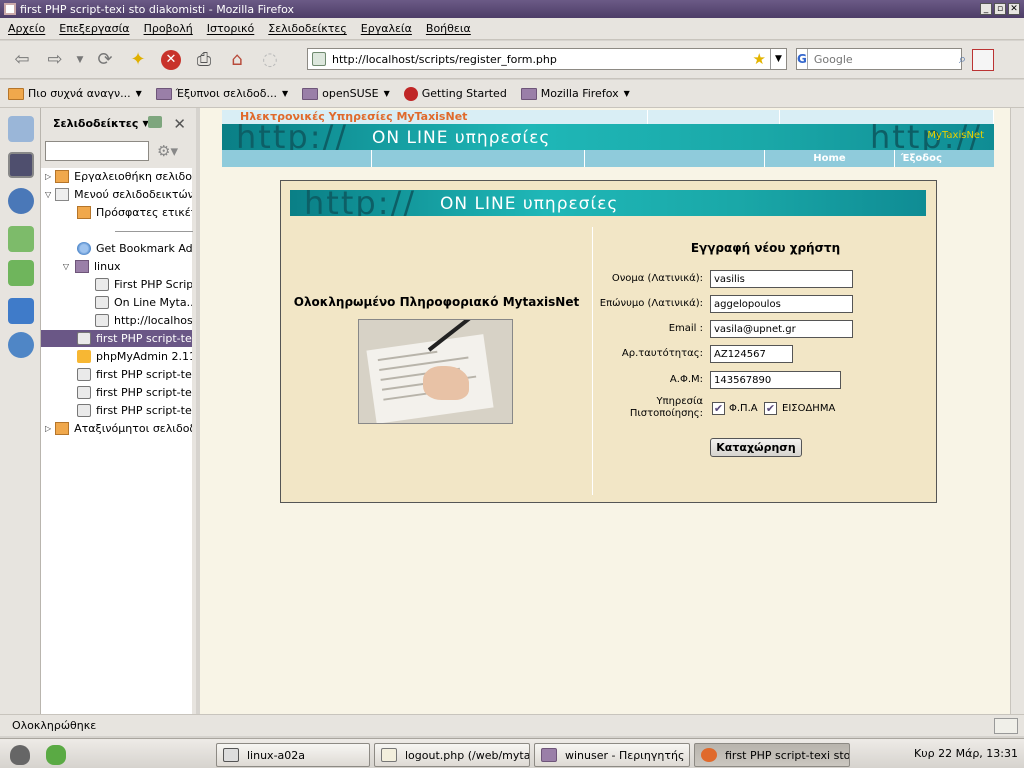  I want to click on last-name-field, so click(781, 304).